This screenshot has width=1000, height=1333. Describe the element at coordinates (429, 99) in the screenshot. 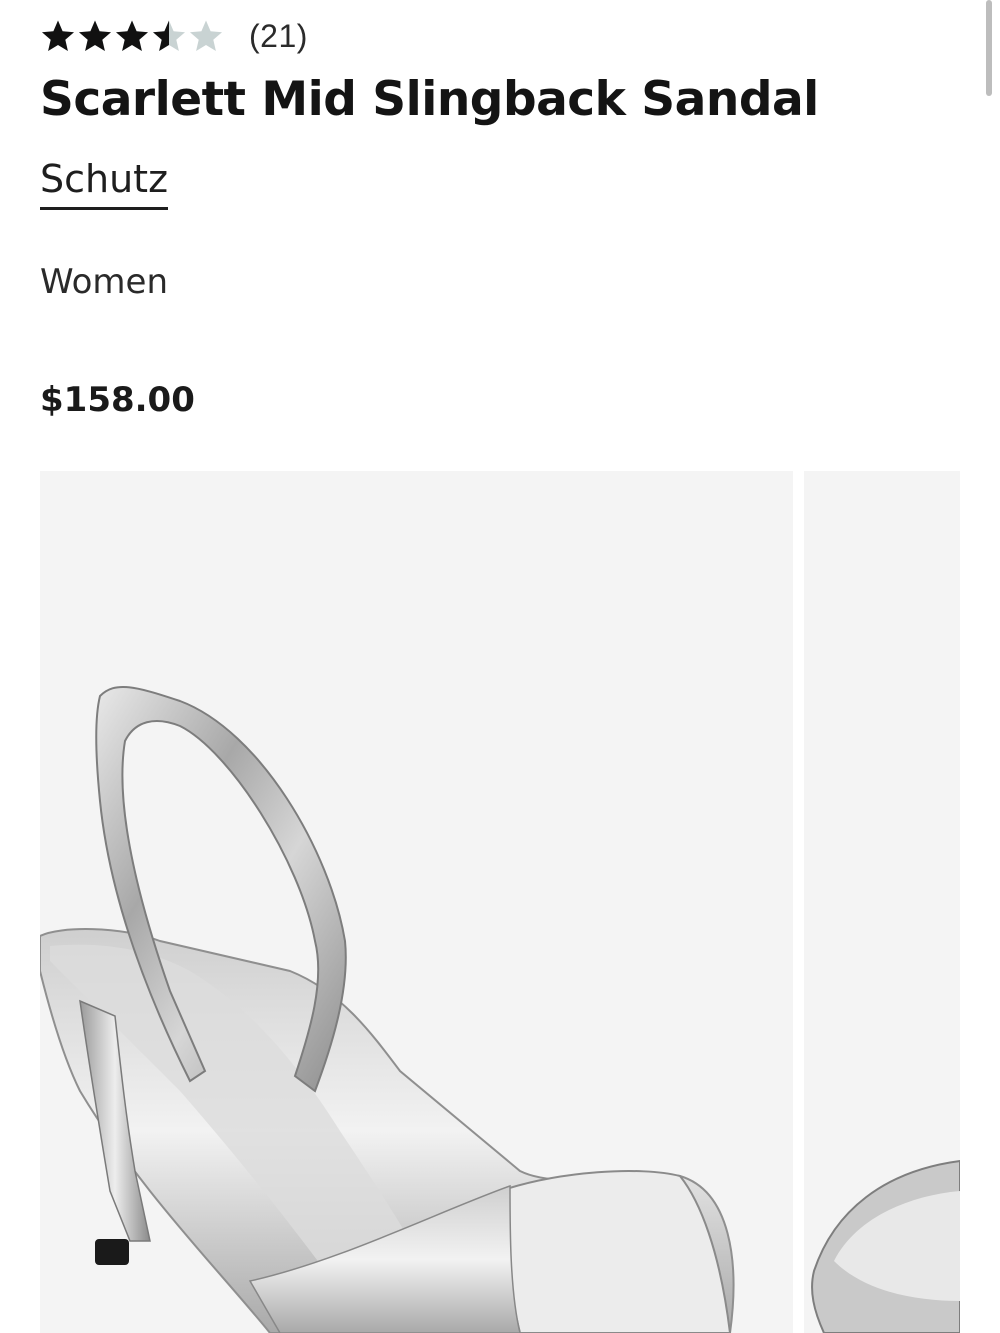

I see `product-title: Scarlett Mid Slingback Sandal` at that location.